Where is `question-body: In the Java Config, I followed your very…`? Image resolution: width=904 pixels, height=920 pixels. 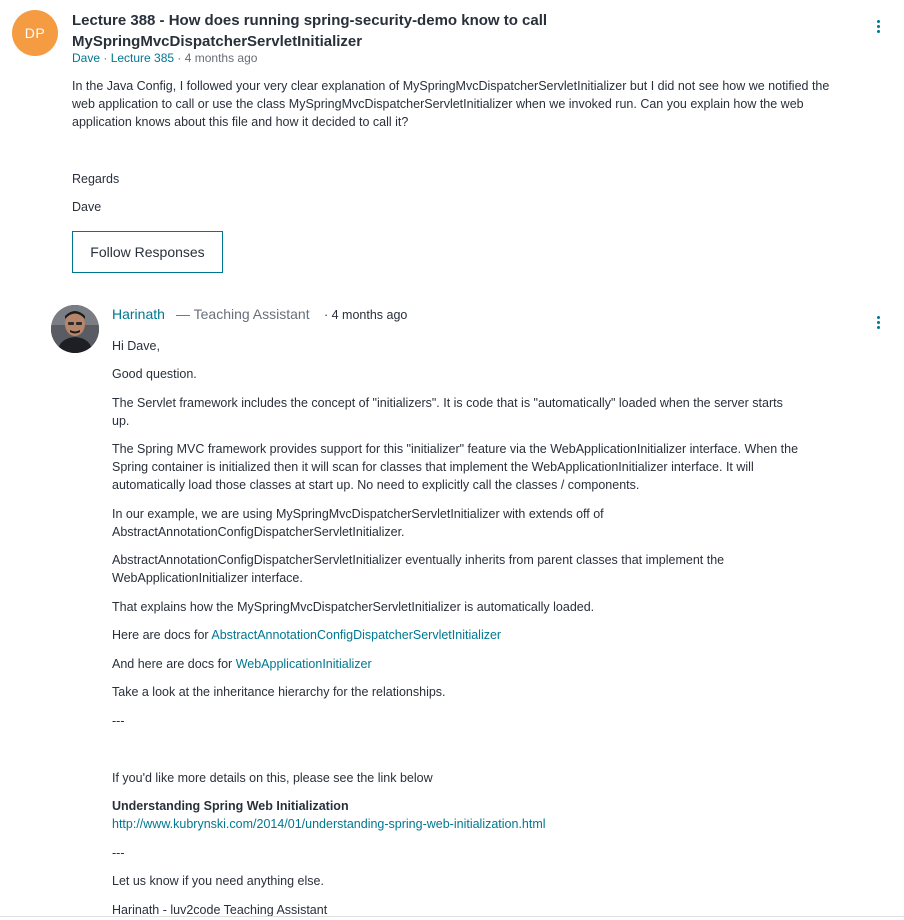 question-body: In the Java Config, I followed your very… is located at coordinates (483, 104).